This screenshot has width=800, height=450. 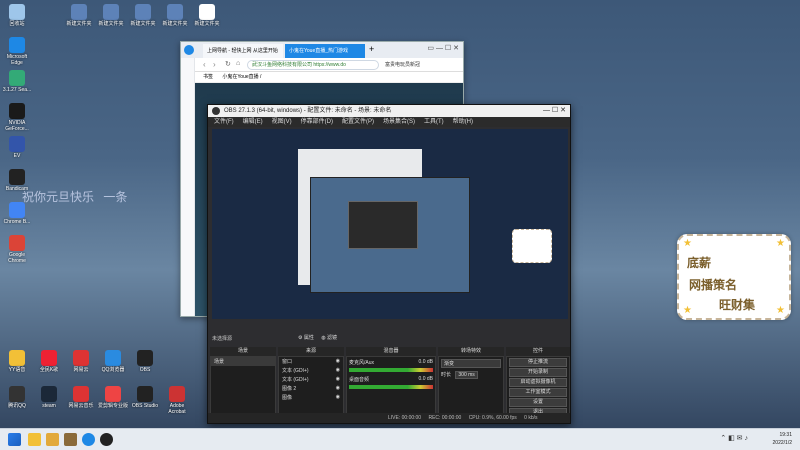 I want to click on obs-menu-item: 帮助(H), so click(x=463, y=122).